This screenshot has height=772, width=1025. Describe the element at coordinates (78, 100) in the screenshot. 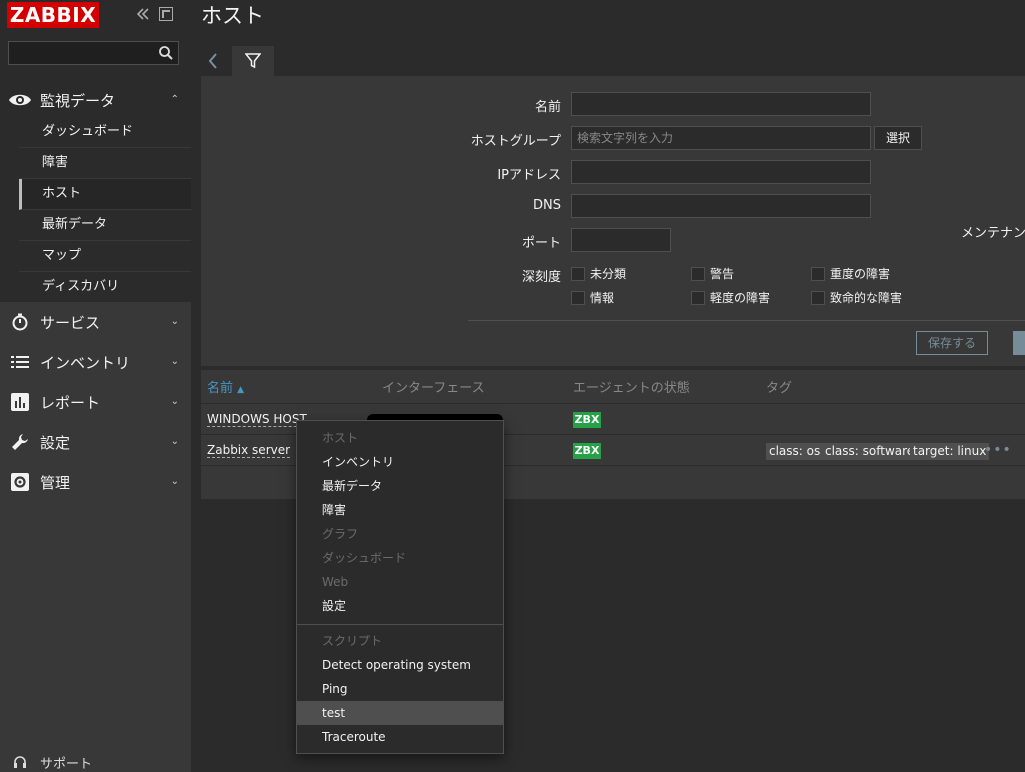

I see `sidebar-section-label: 監視データ` at that location.